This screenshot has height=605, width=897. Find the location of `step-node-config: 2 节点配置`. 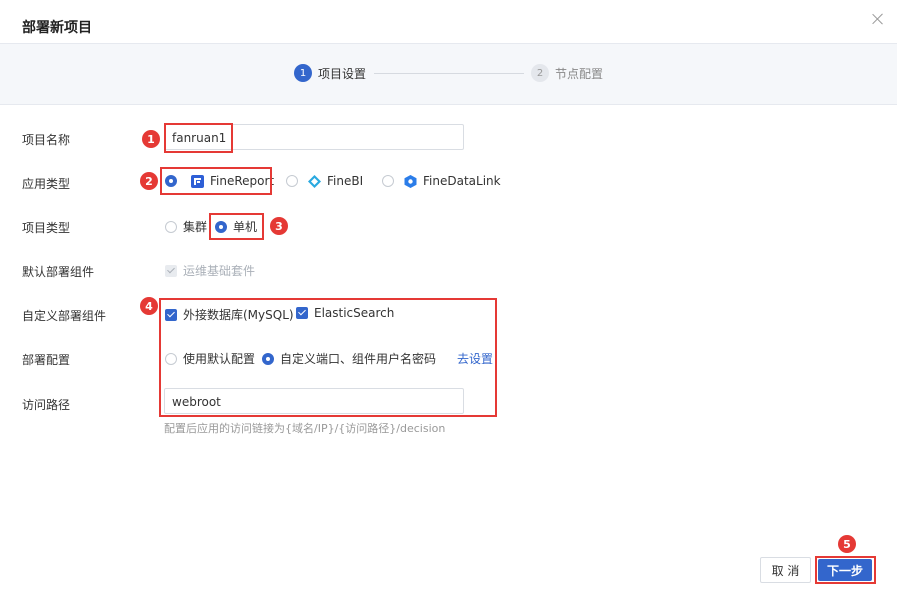

step-node-config: 2 节点配置 is located at coordinates (567, 73).